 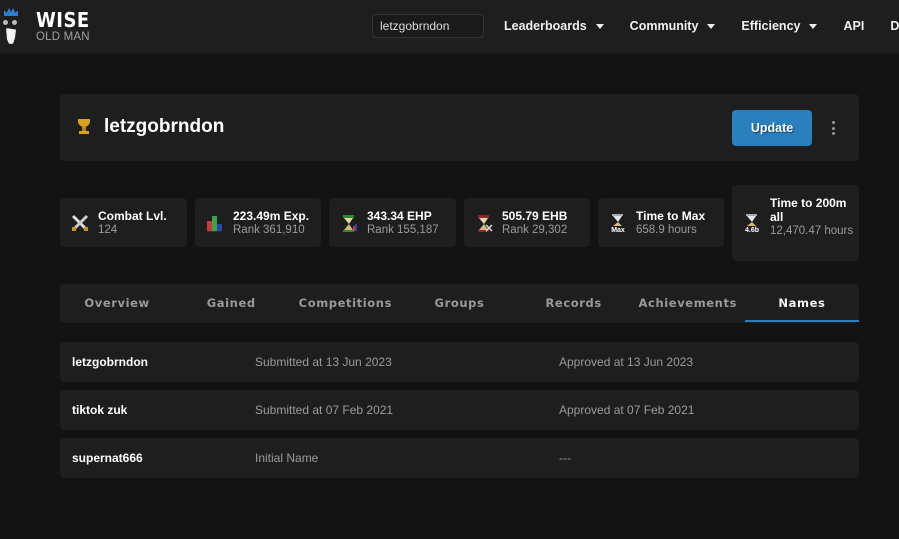 I want to click on name-value: supernat666, so click(x=107, y=458).